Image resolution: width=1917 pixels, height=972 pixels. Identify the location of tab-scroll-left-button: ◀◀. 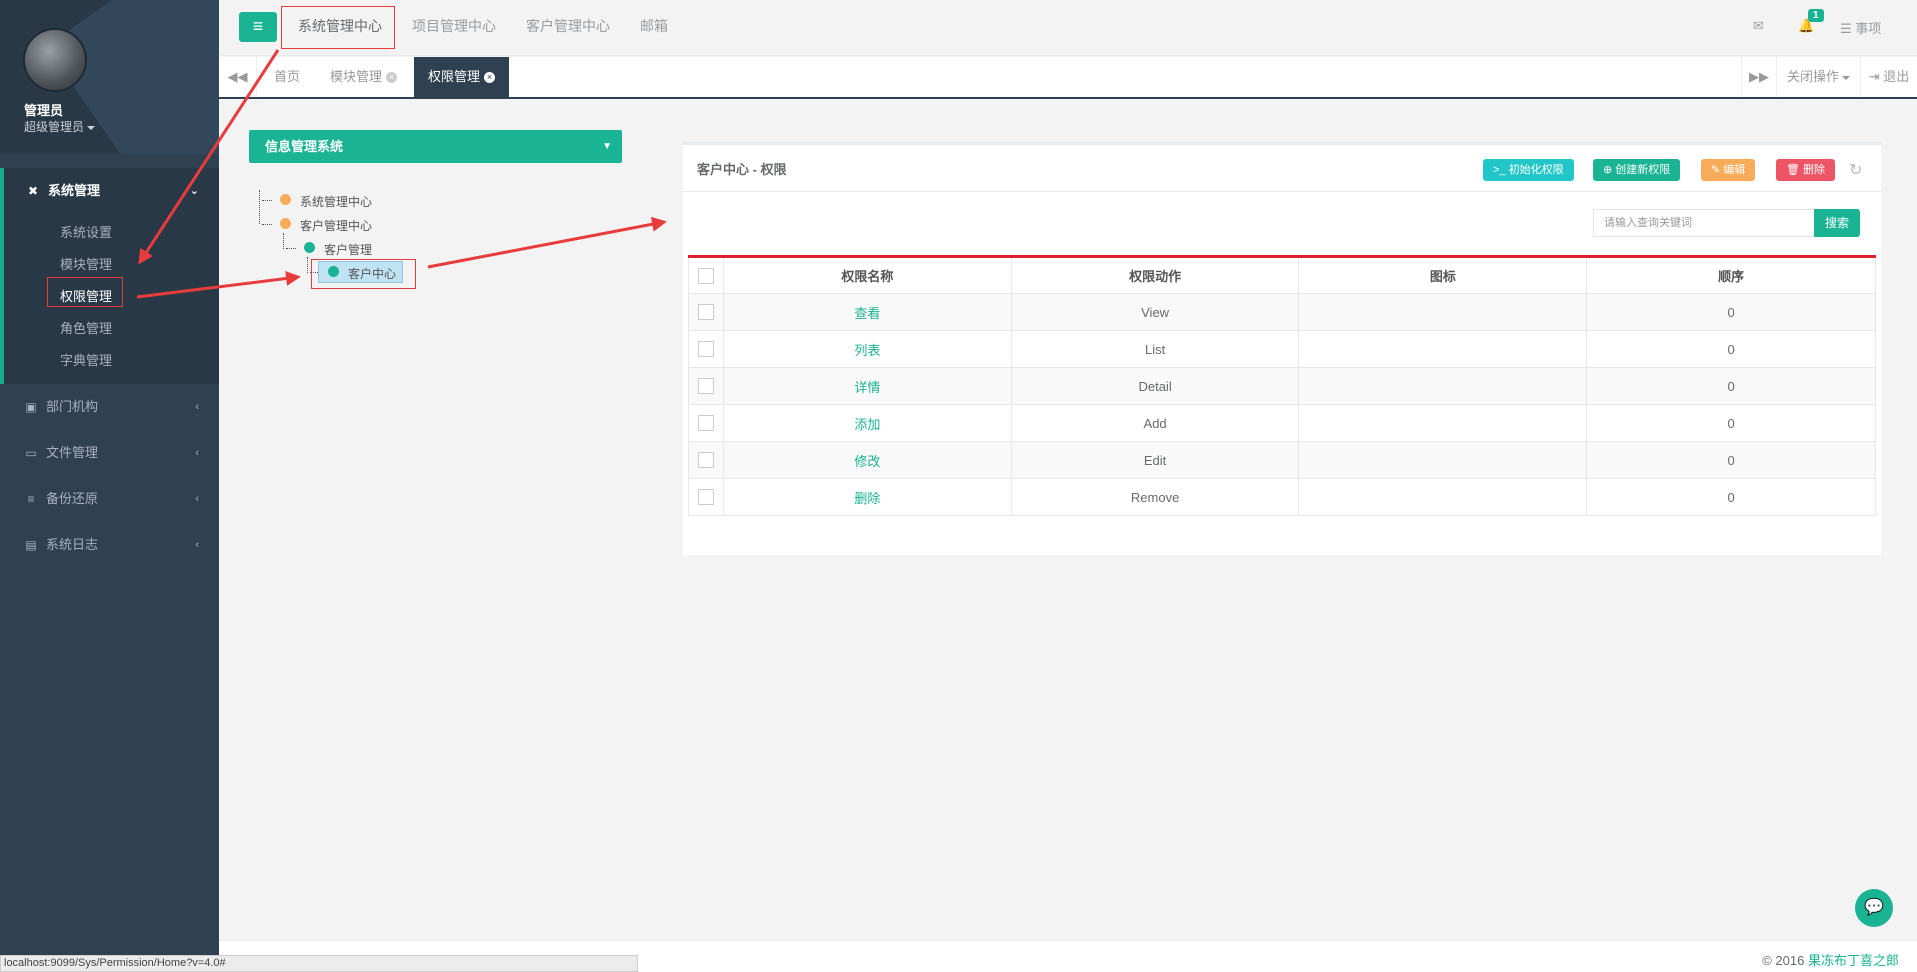
(238, 77).